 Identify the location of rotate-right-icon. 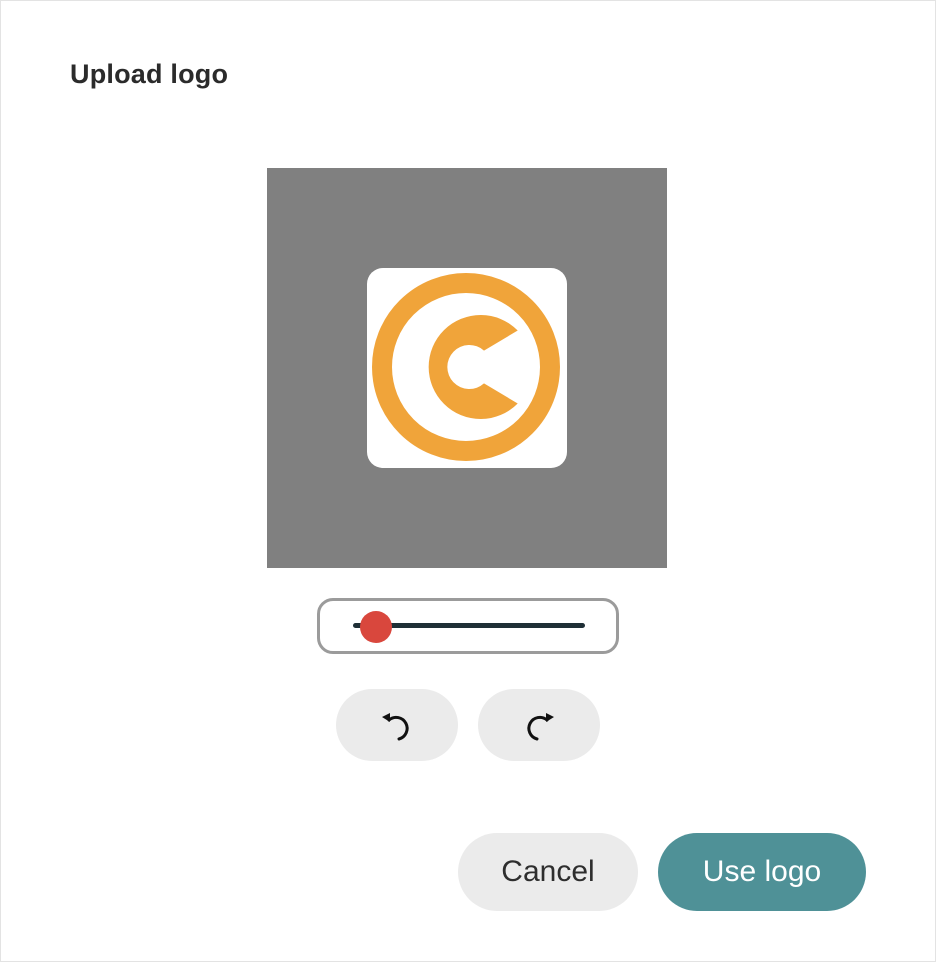
(540, 727).